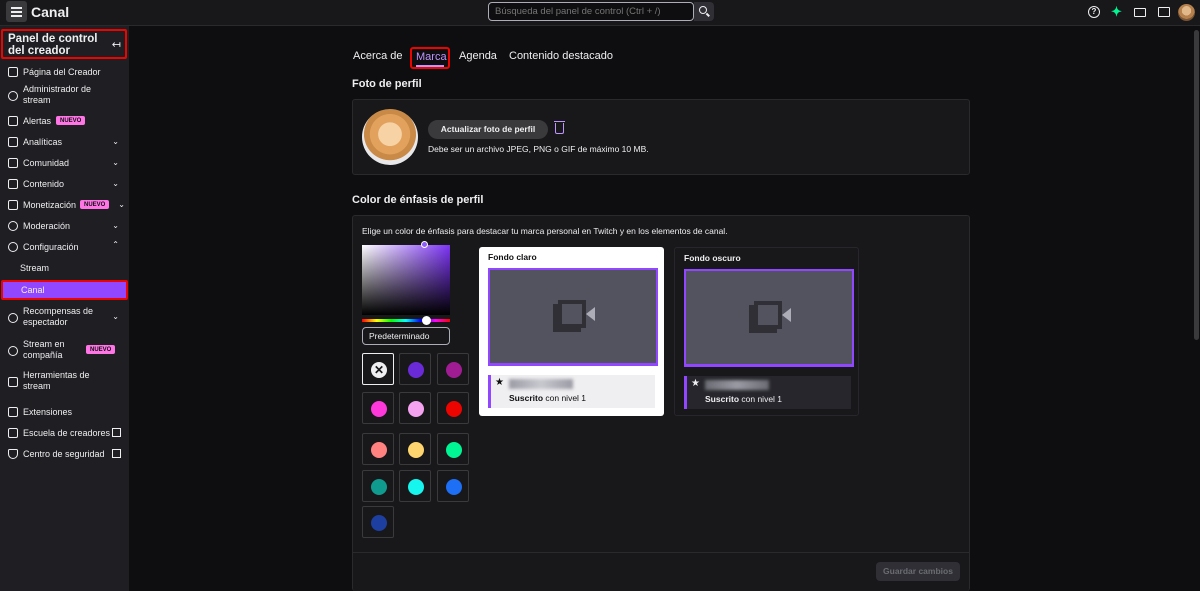 The height and width of the screenshot is (591, 1200). I want to click on sidebar-title: Panel de control del creador, so click(53, 45).